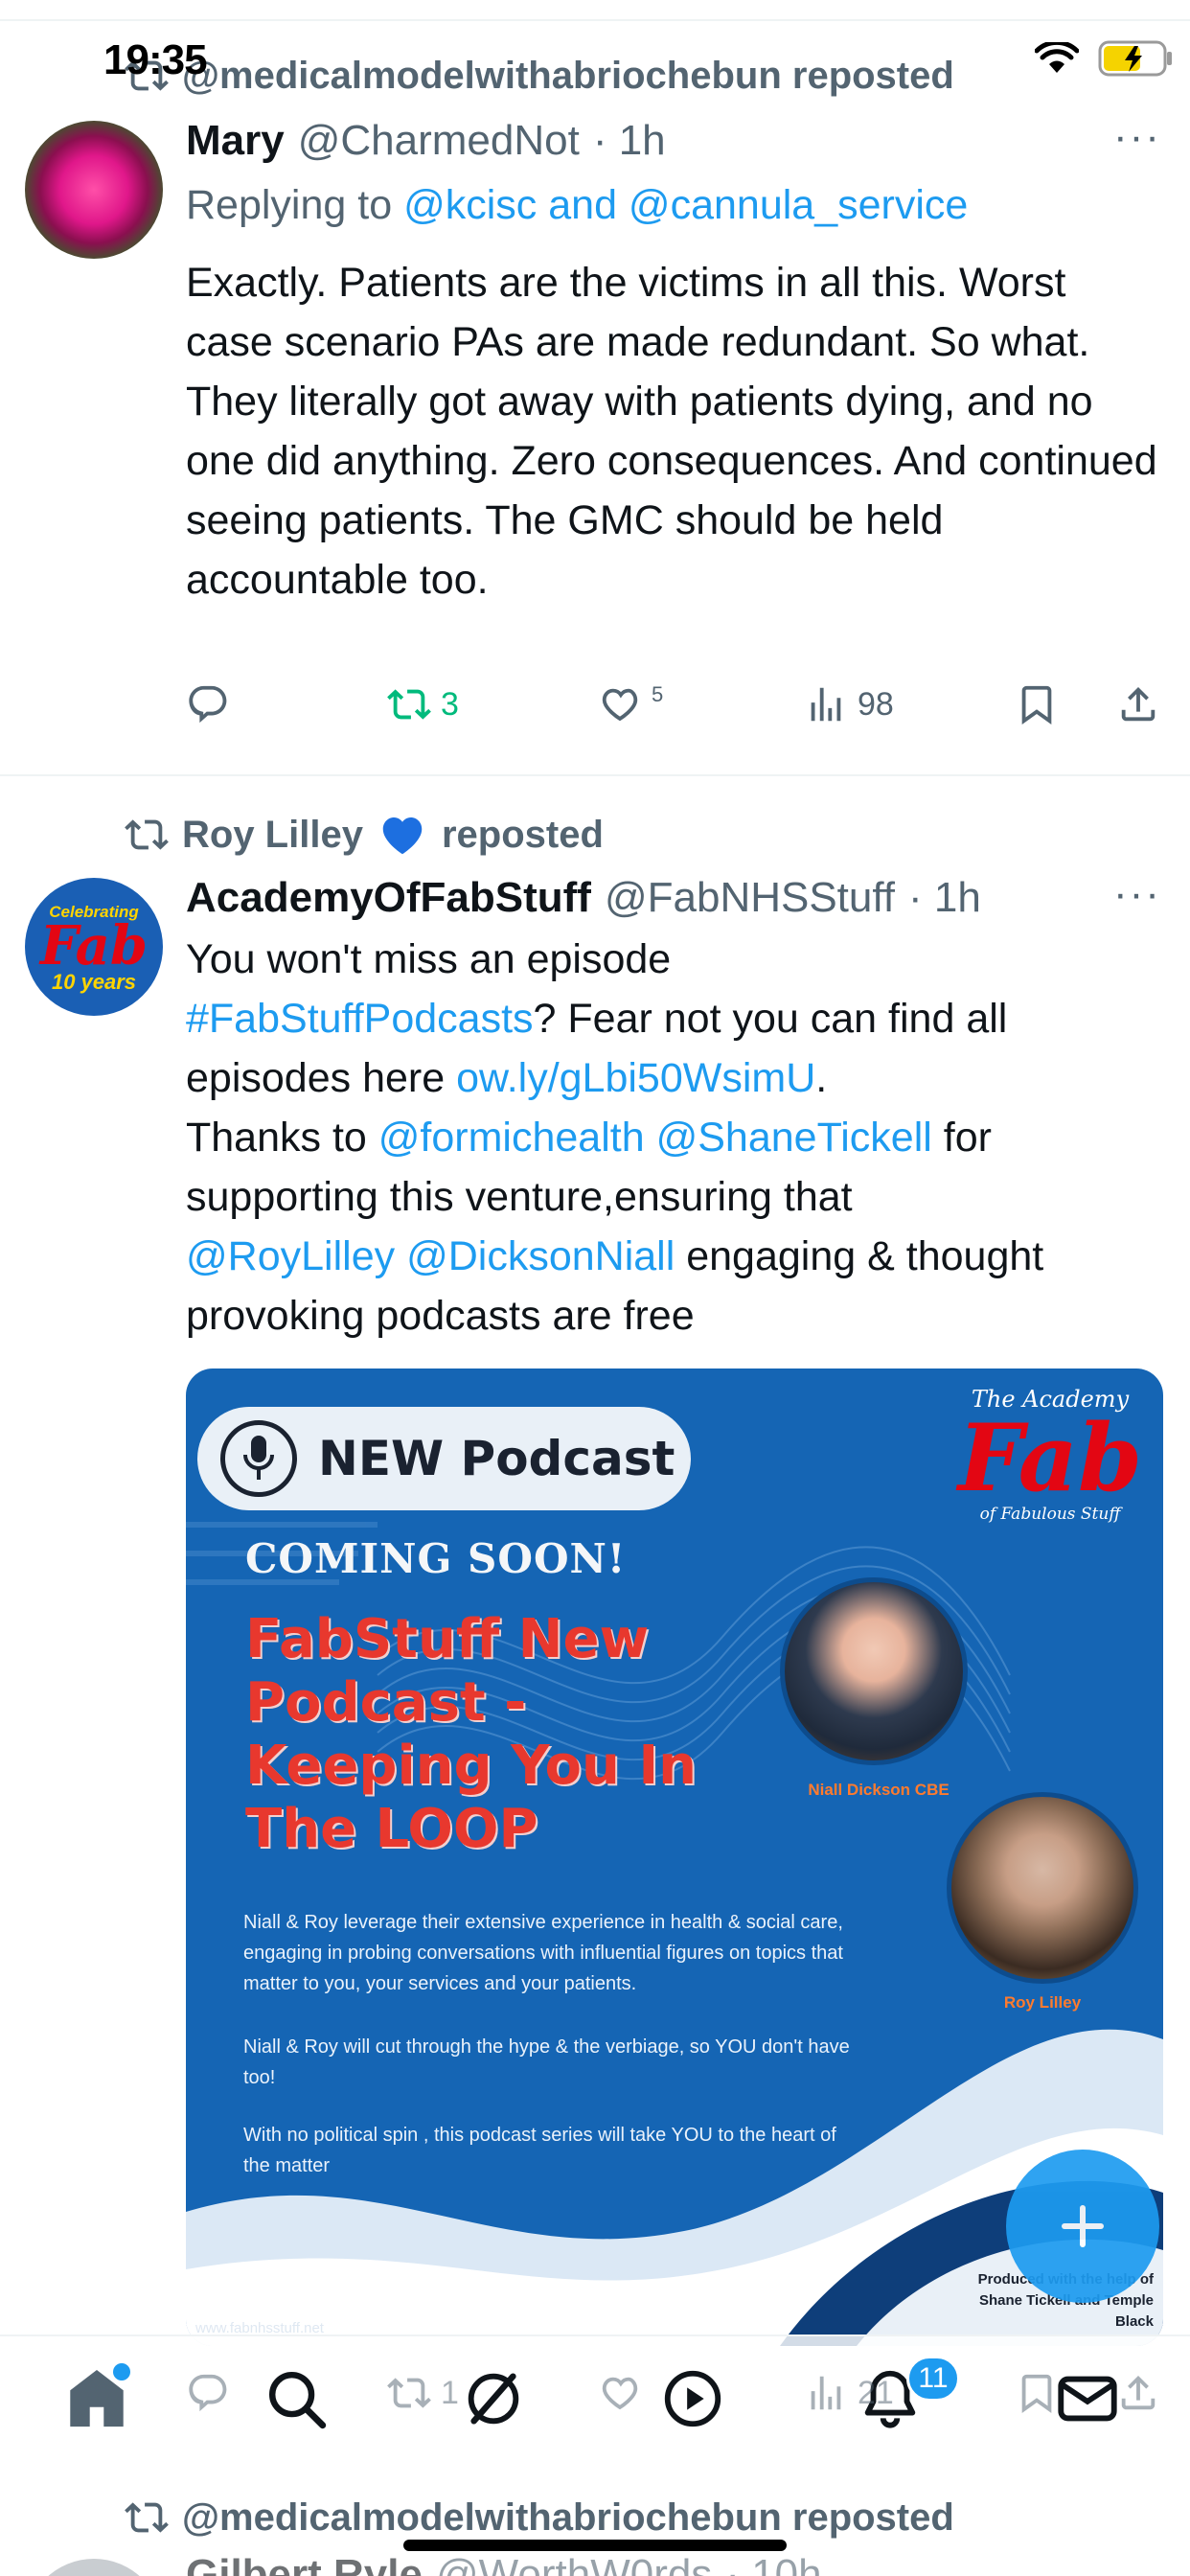  Describe the element at coordinates (1050, 1514) in the screenshot. I see `academy-logo-sub: of Fabulous Stuff` at that location.